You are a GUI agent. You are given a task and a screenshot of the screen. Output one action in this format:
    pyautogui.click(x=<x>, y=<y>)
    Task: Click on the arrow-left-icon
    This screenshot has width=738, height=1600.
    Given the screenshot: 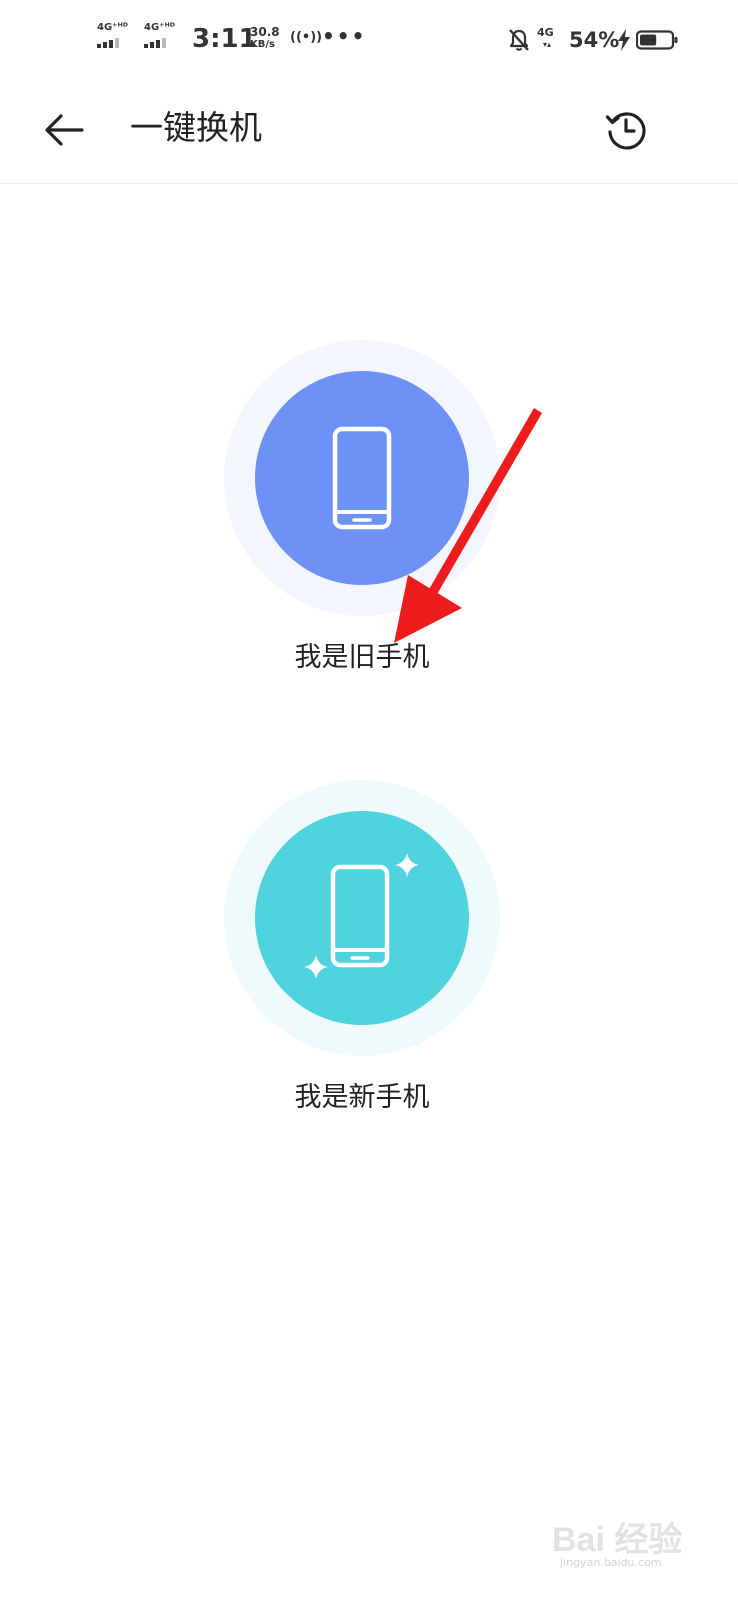 What is the action you would take?
    pyautogui.click(x=64, y=130)
    